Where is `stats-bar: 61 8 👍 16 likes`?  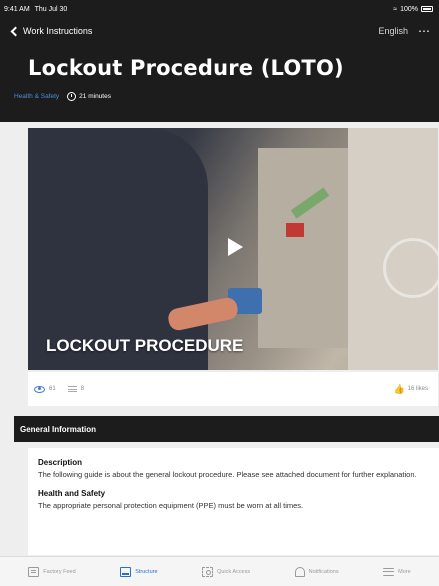
stats-bar: 61 8 👍 16 likes is located at coordinates (233, 389).